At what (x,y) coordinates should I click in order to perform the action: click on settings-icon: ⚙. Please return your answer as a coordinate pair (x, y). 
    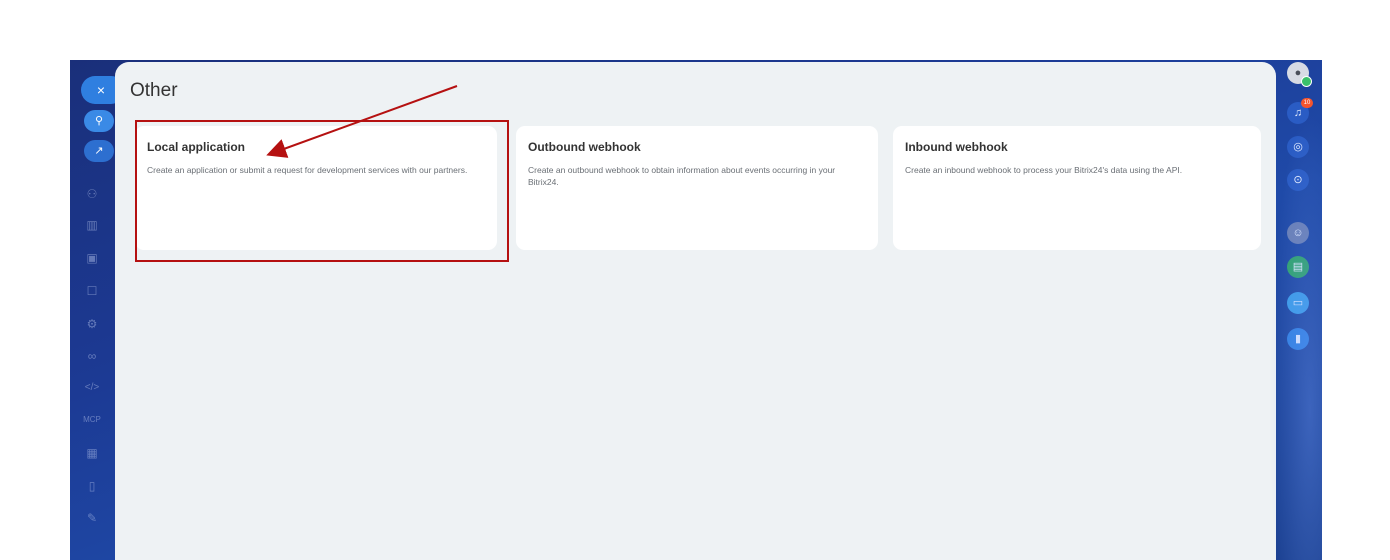
    Looking at the image, I should click on (92, 324).